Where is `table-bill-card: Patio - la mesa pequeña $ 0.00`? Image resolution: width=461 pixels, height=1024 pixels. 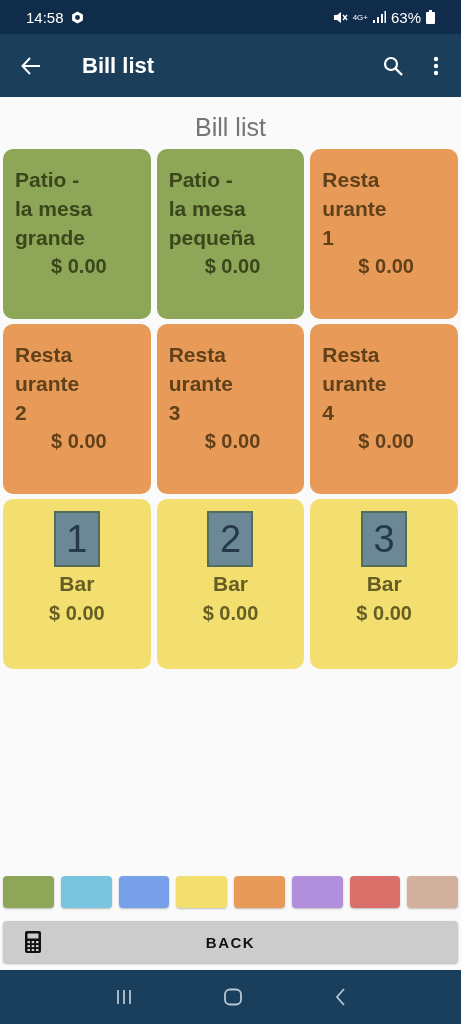 table-bill-card: Patio - la mesa pequeña $ 0.00 is located at coordinates (230, 234).